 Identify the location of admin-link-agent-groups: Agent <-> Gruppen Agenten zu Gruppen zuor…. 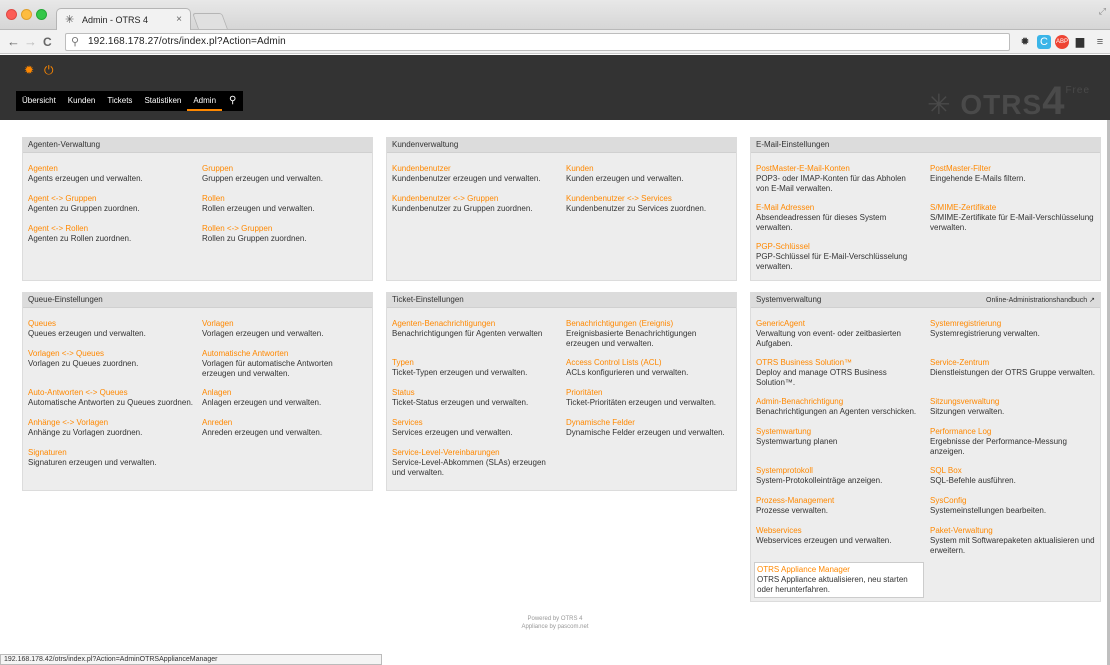
(113, 204).